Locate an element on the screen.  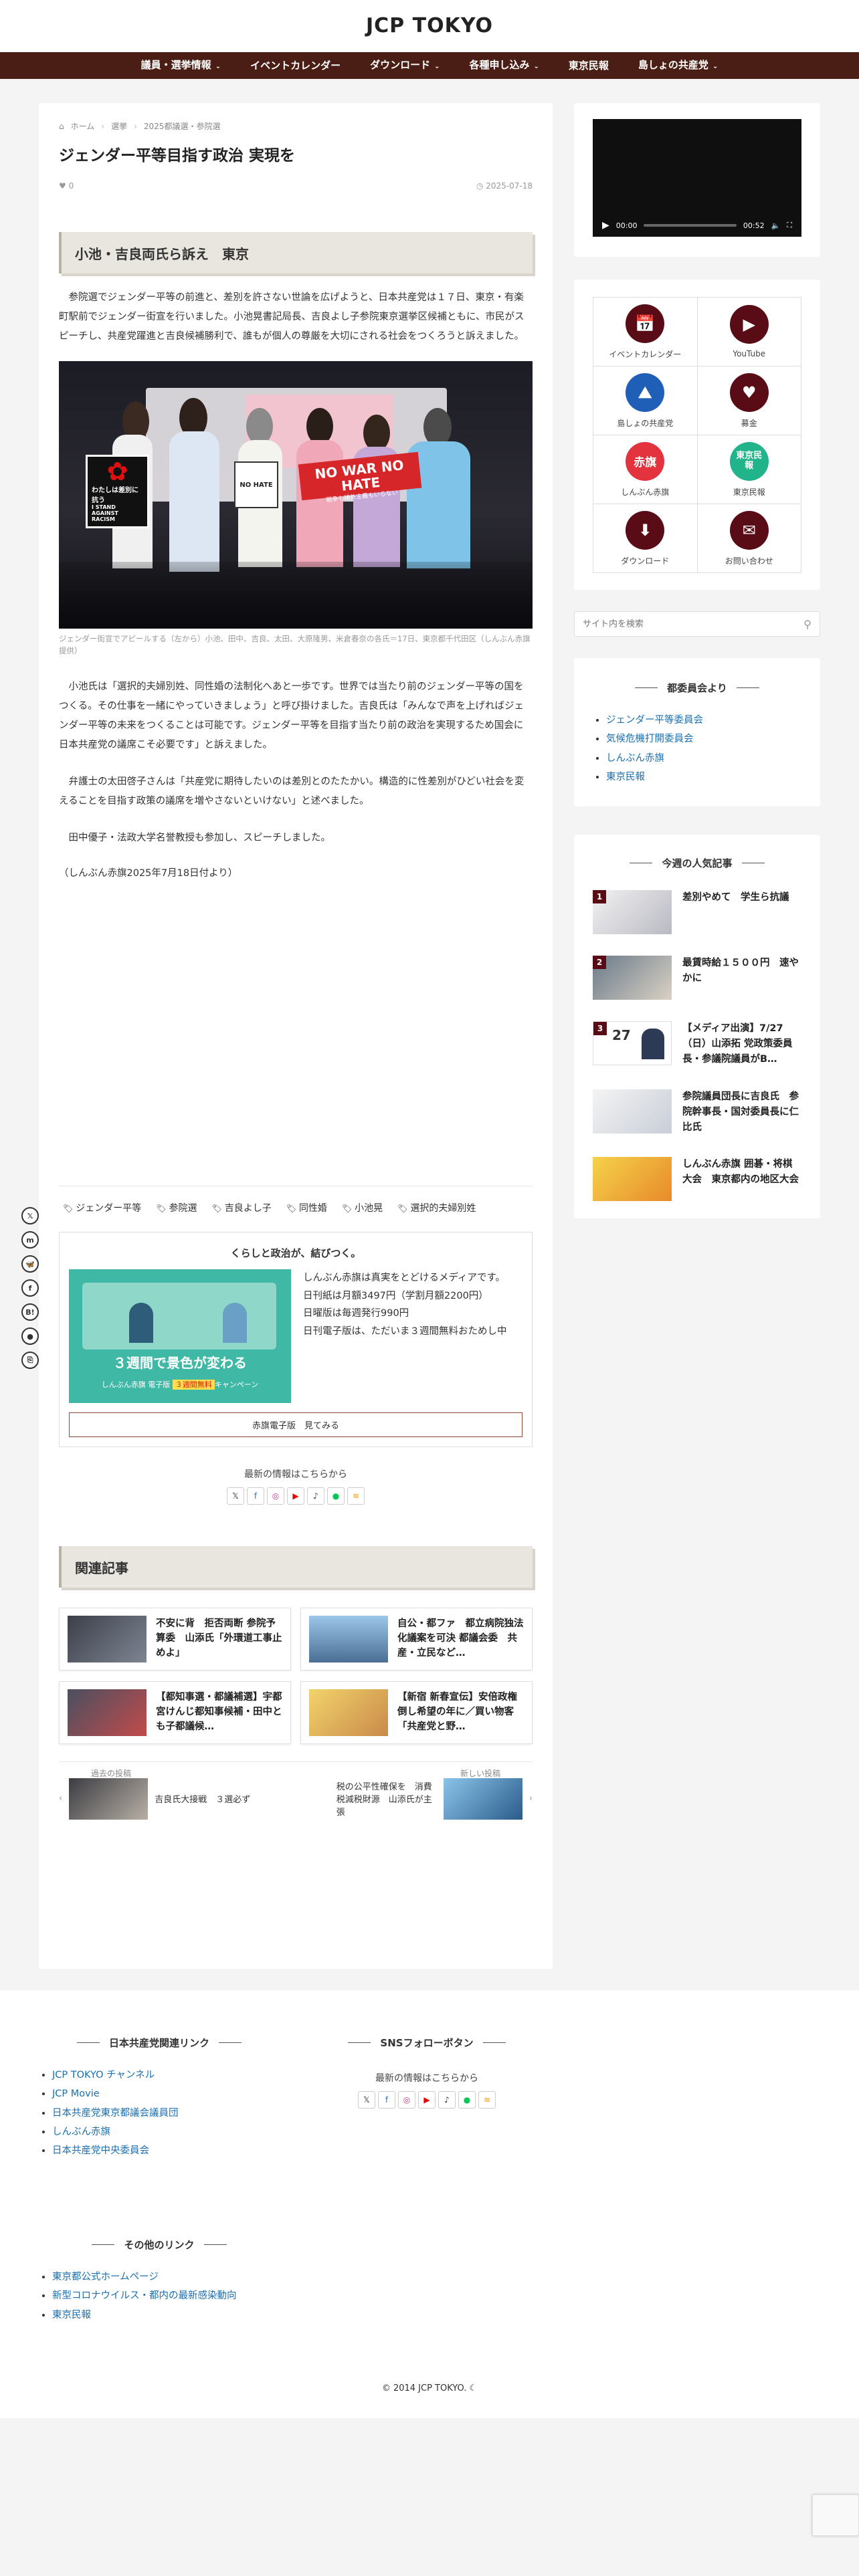
popular-thumb is located at coordinates (633, 1179).